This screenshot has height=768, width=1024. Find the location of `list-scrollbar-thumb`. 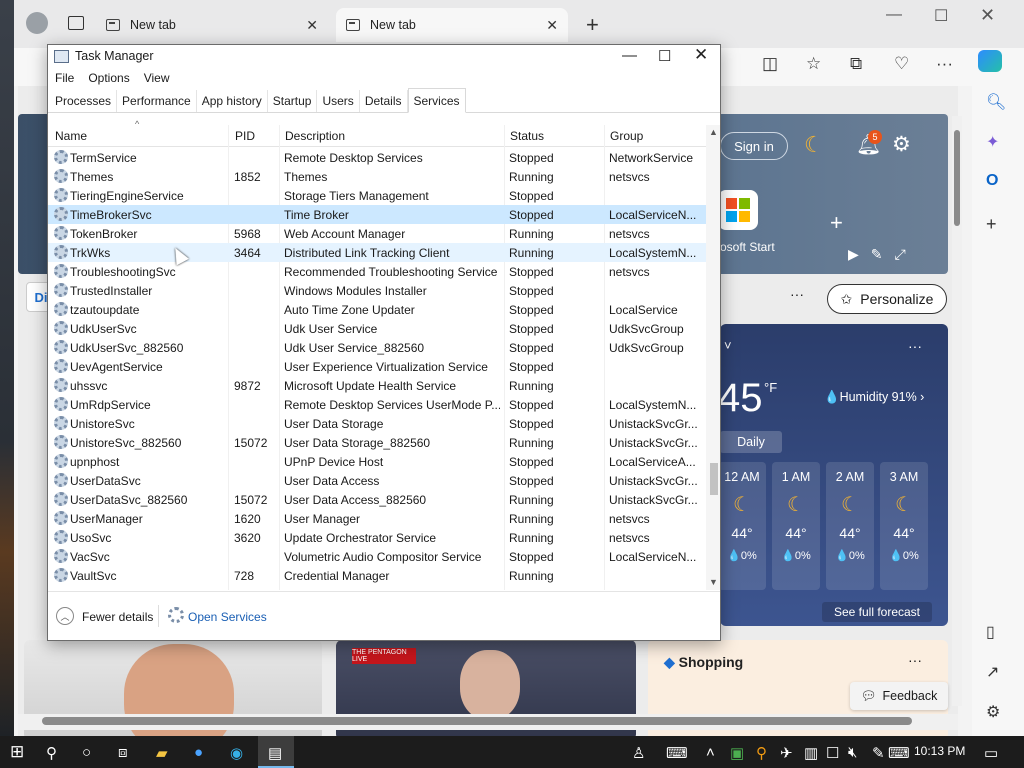

list-scrollbar-thumb is located at coordinates (714, 479).